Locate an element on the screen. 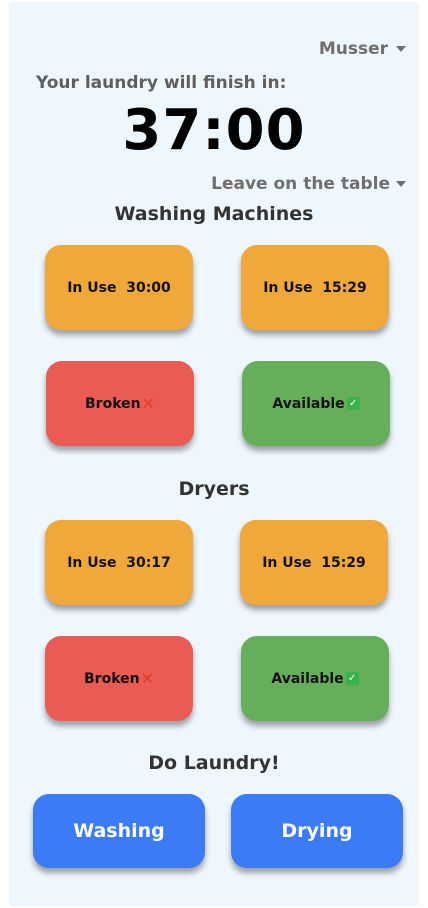 Image resolution: width=428 pixels, height=908 pixels. notify-option: Leave on the table is located at coordinates (300, 184).